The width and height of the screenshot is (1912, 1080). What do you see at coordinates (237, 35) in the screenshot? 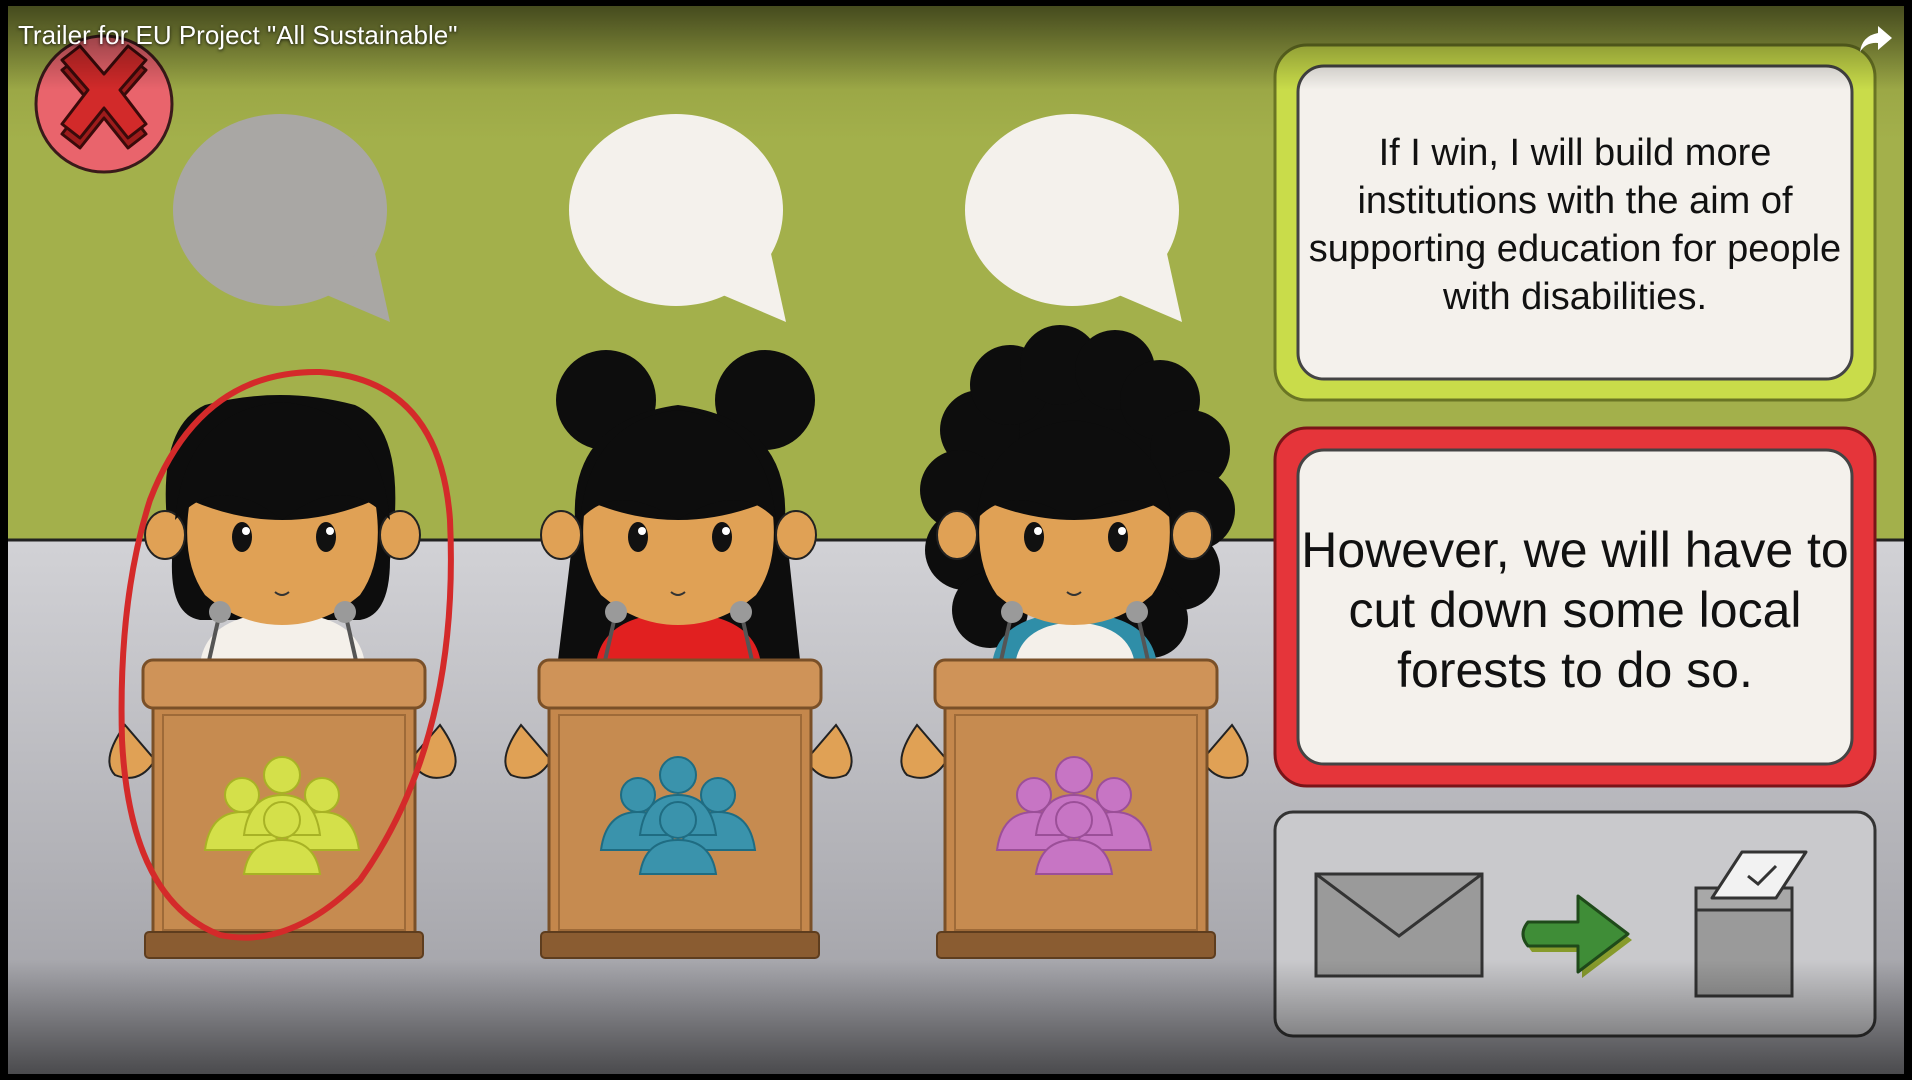
I see `video-title: Trailer for EU Project "All Sustainable"` at bounding box center [237, 35].